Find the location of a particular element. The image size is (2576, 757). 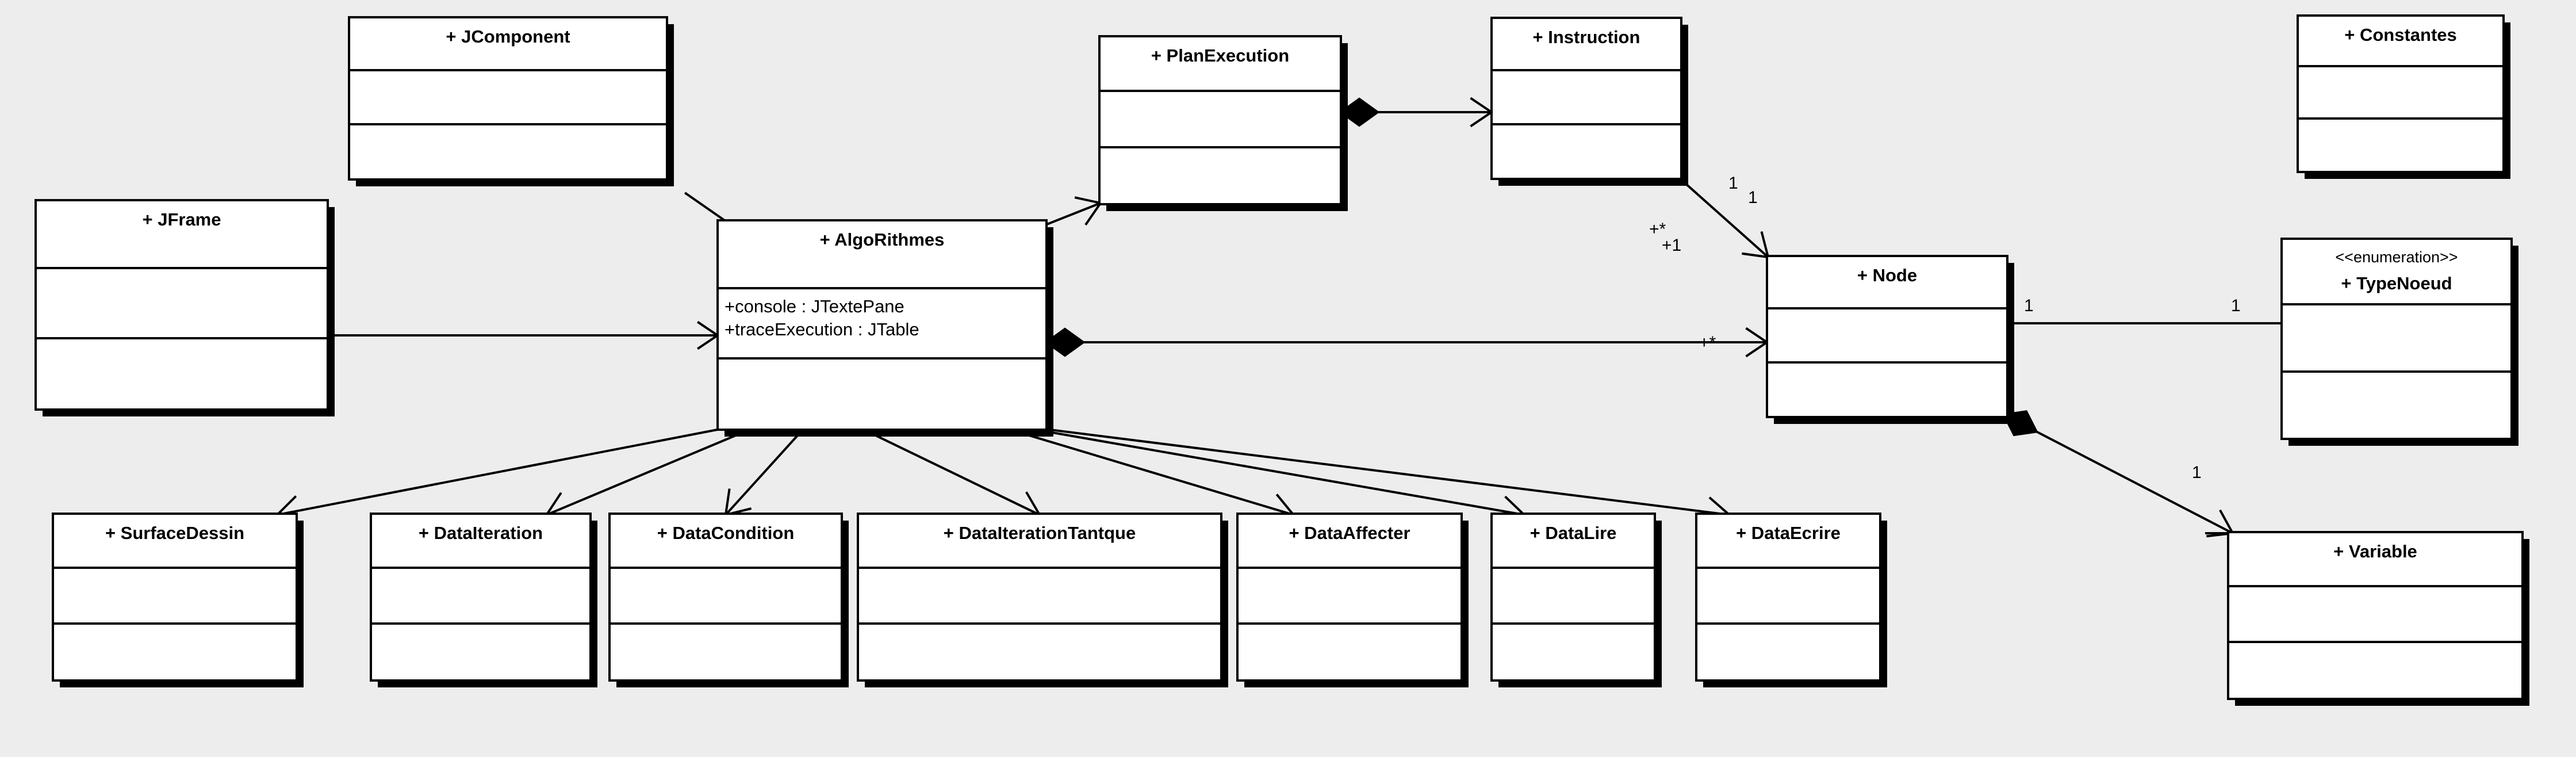

multiplicity-label: +1 is located at coordinates (1671, 245).